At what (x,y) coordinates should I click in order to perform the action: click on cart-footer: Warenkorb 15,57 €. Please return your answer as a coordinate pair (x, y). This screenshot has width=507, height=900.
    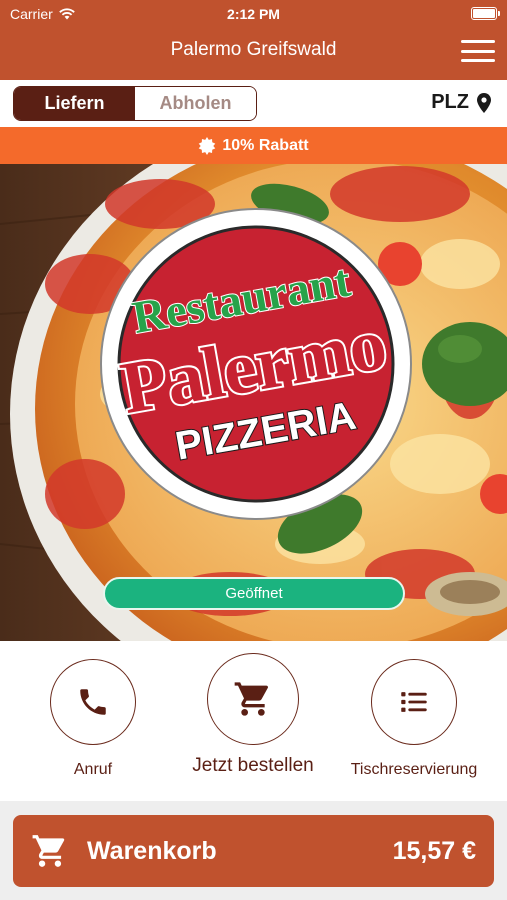
    Looking at the image, I should click on (253, 850).